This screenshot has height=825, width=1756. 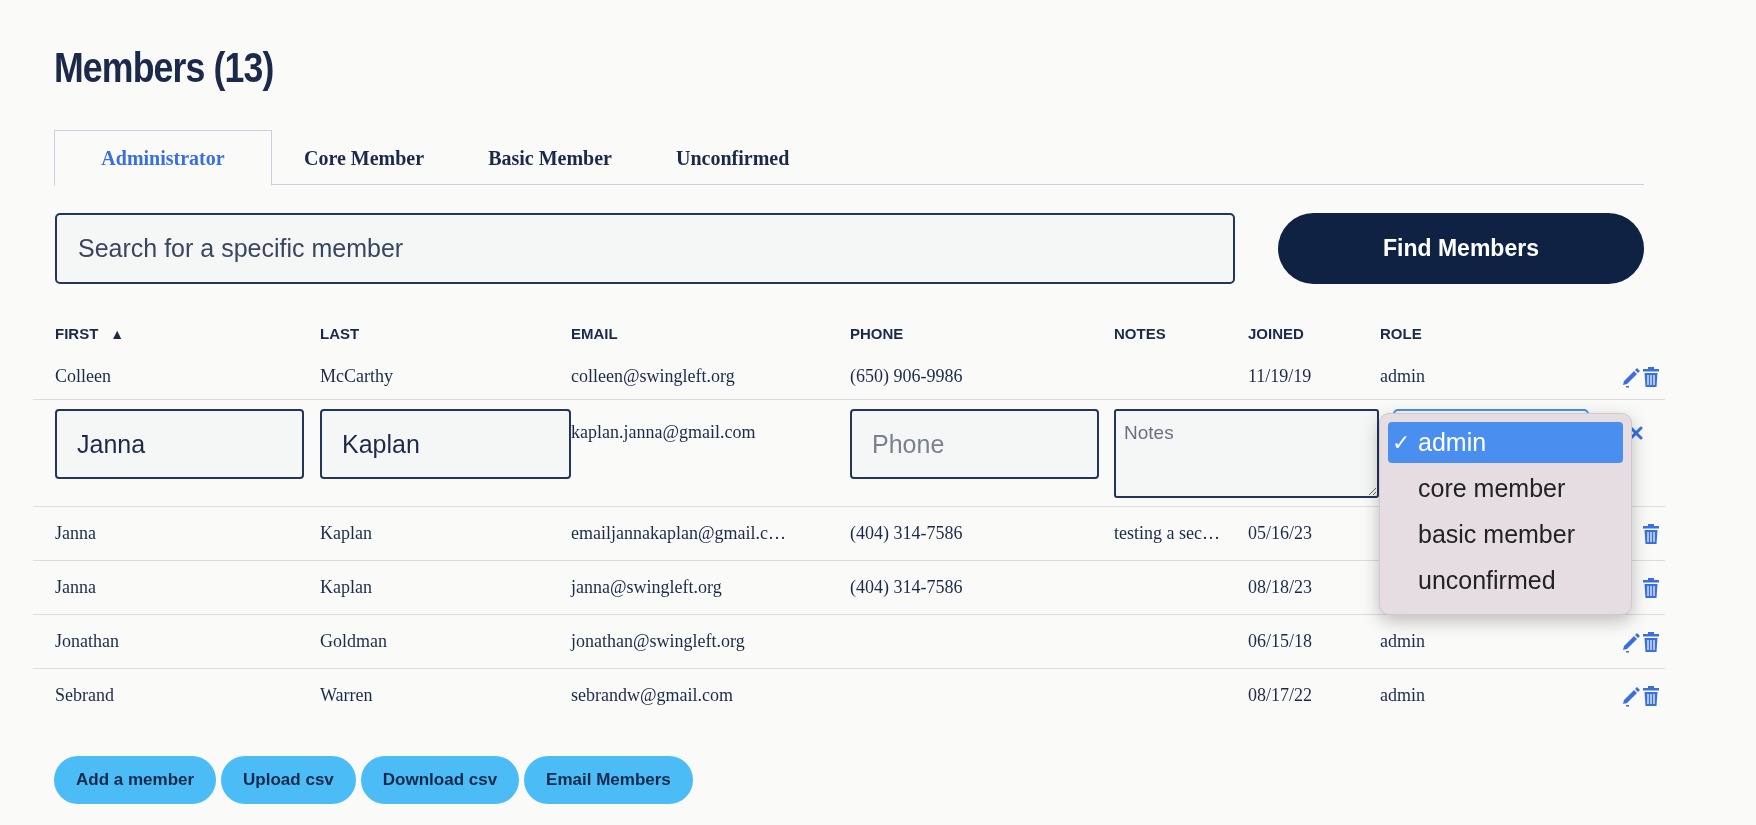 I want to click on role-tab: Basic Member, so click(x=550, y=157).